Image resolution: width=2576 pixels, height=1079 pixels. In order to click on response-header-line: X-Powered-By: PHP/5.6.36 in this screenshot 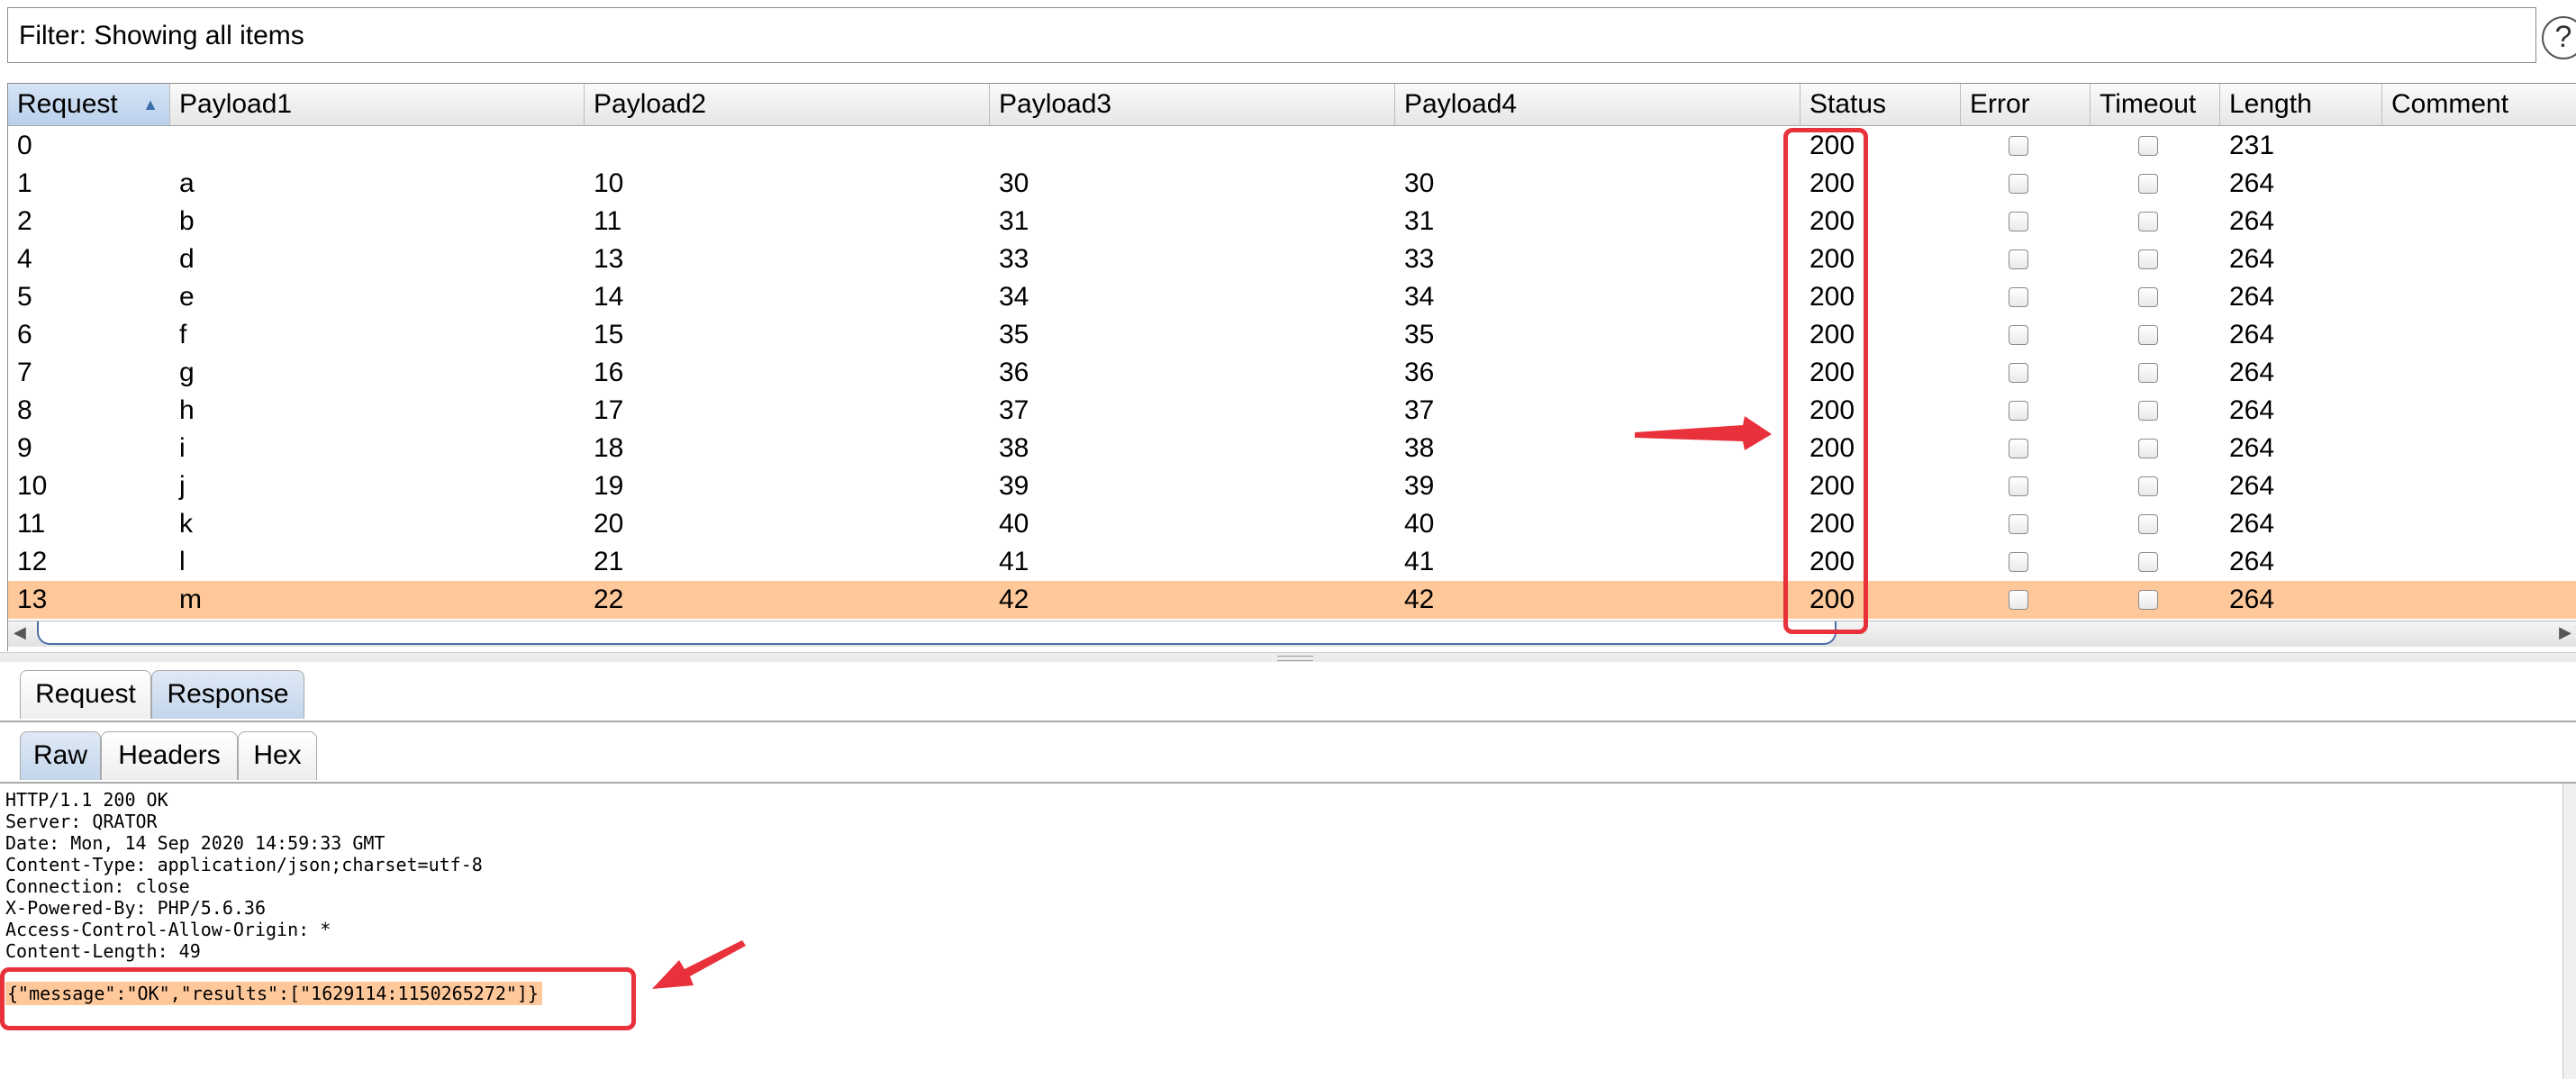, I will do `click(135, 908)`.